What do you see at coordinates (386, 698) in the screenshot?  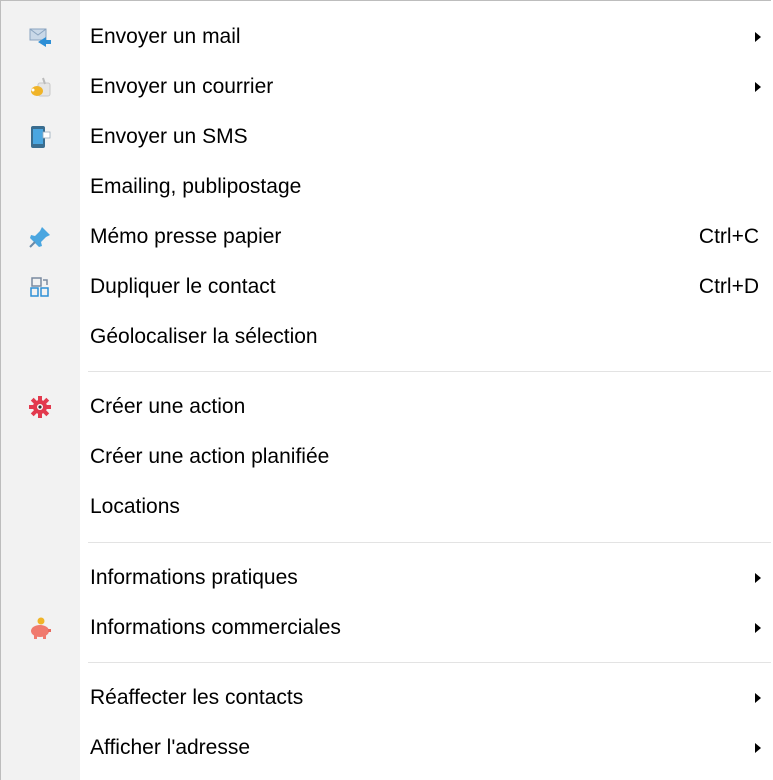 I see `menu-item-reassign-contacts: Réaffecter les contacts` at bounding box center [386, 698].